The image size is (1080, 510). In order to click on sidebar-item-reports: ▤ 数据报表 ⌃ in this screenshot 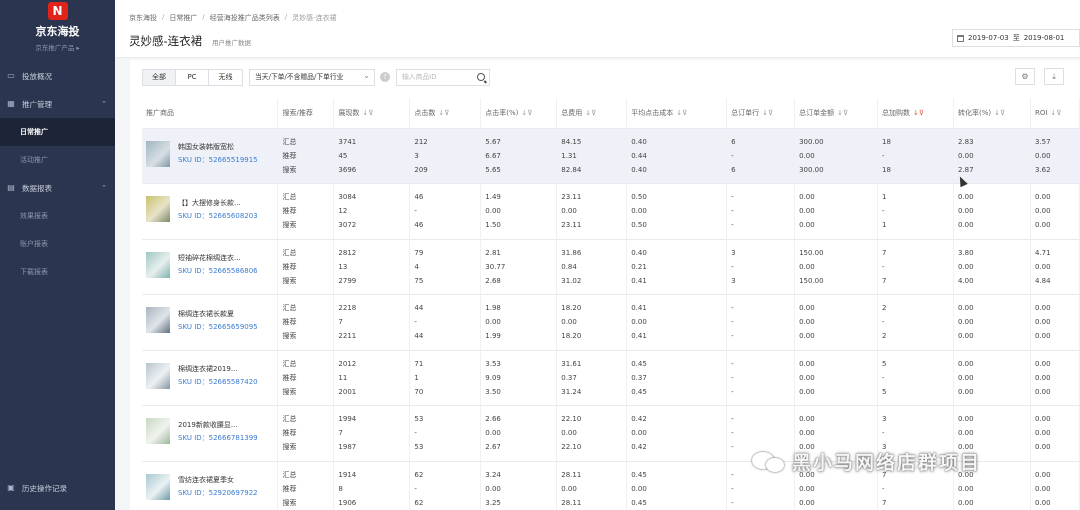, I will do `click(57, 188)`.